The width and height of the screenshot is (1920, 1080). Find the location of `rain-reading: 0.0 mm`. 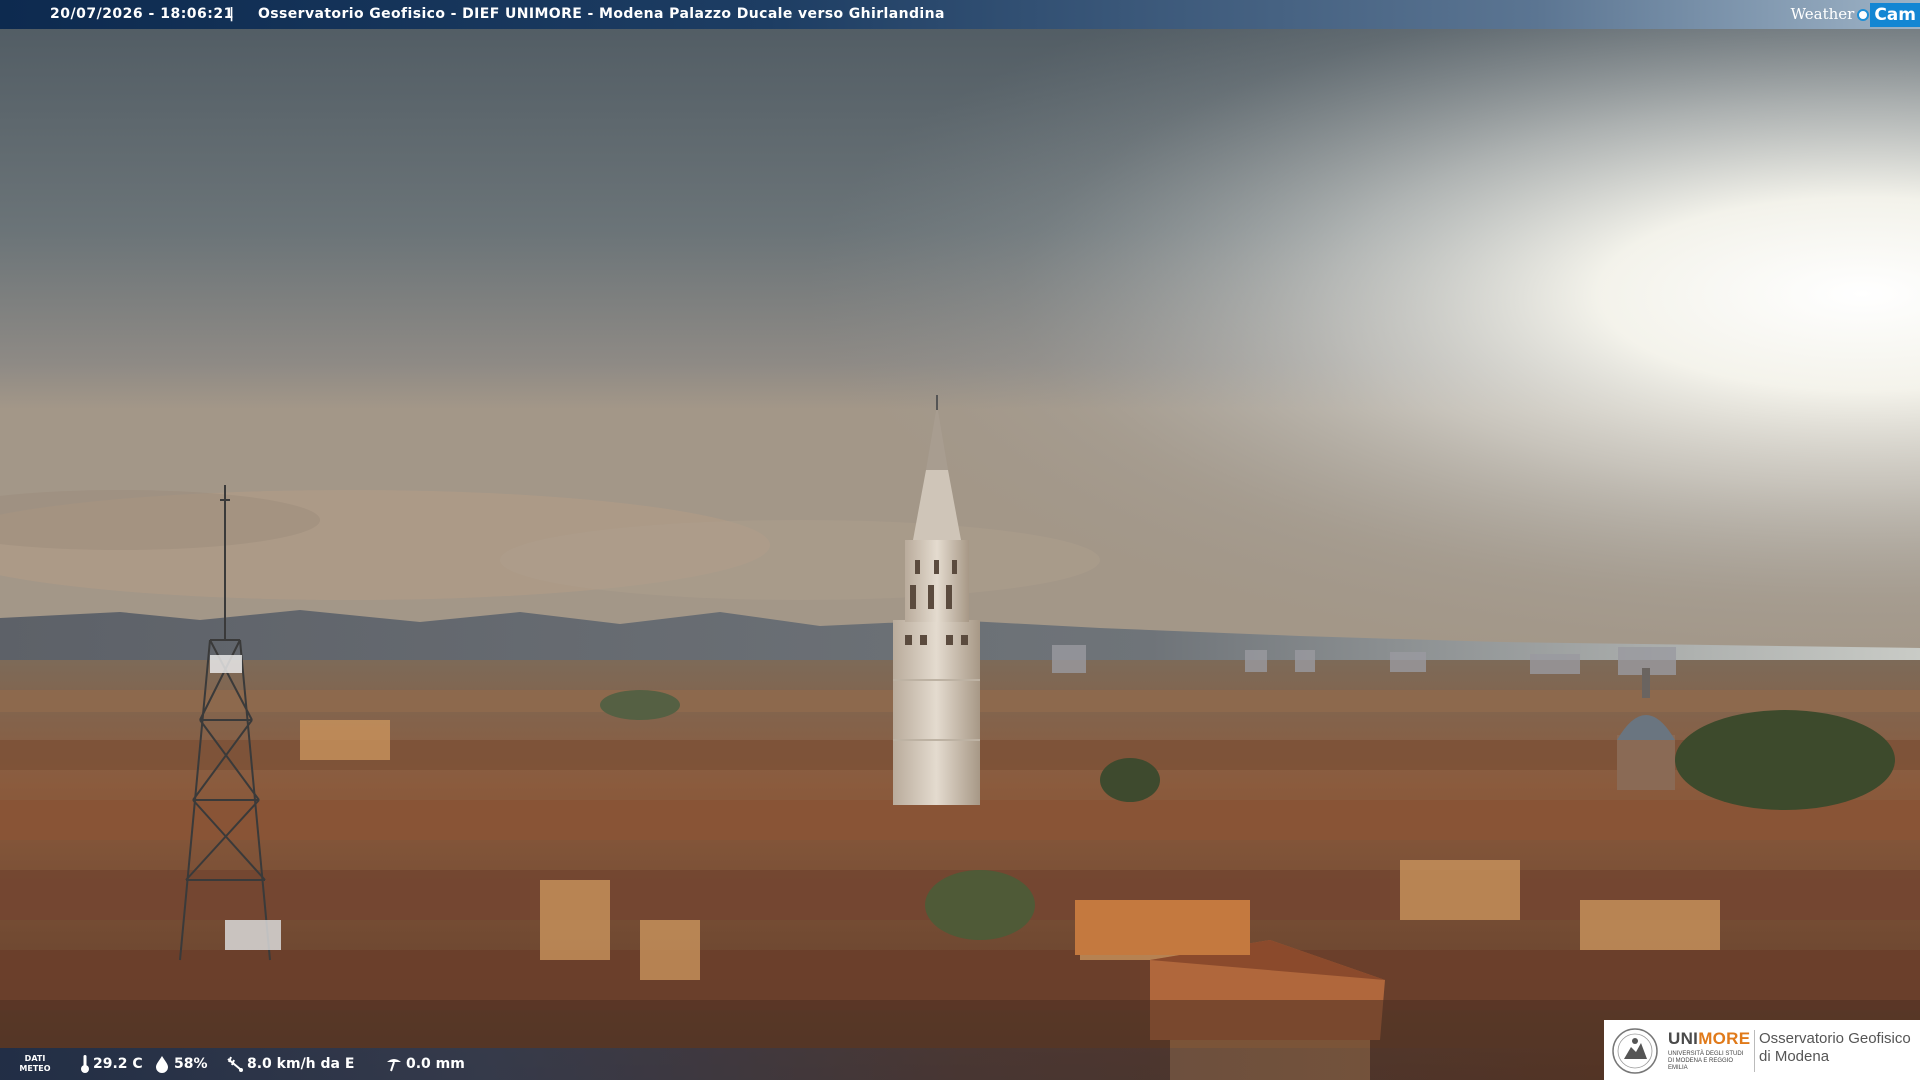

rain-reading: 0.0 mm is located at coordinates (425, 1064).